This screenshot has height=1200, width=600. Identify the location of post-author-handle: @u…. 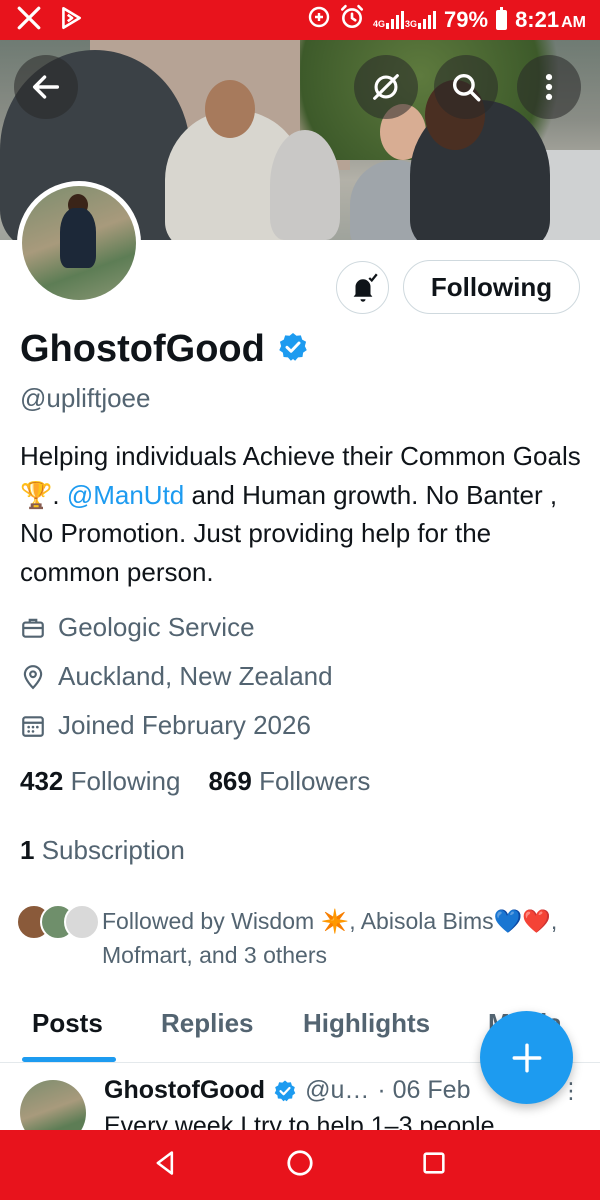
(337, 1090).